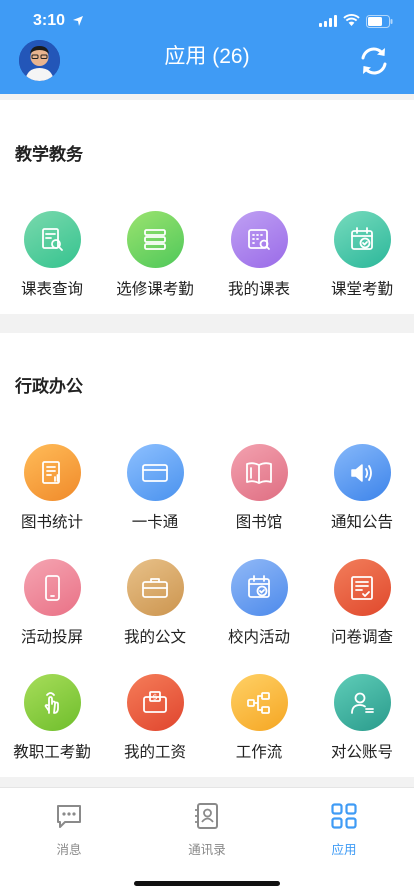  I want to click on status-time: 3:10, so click(49, 20).